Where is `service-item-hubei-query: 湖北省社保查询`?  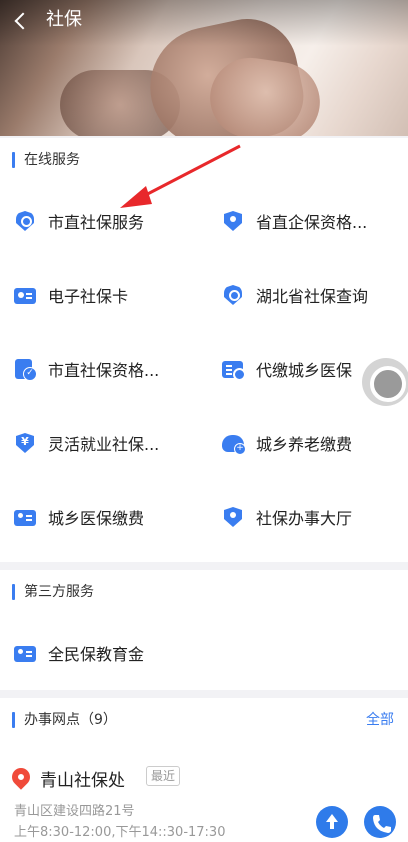
service-item-hubei-query: 湖北省社保查询 is located at coordinates (308, 295).